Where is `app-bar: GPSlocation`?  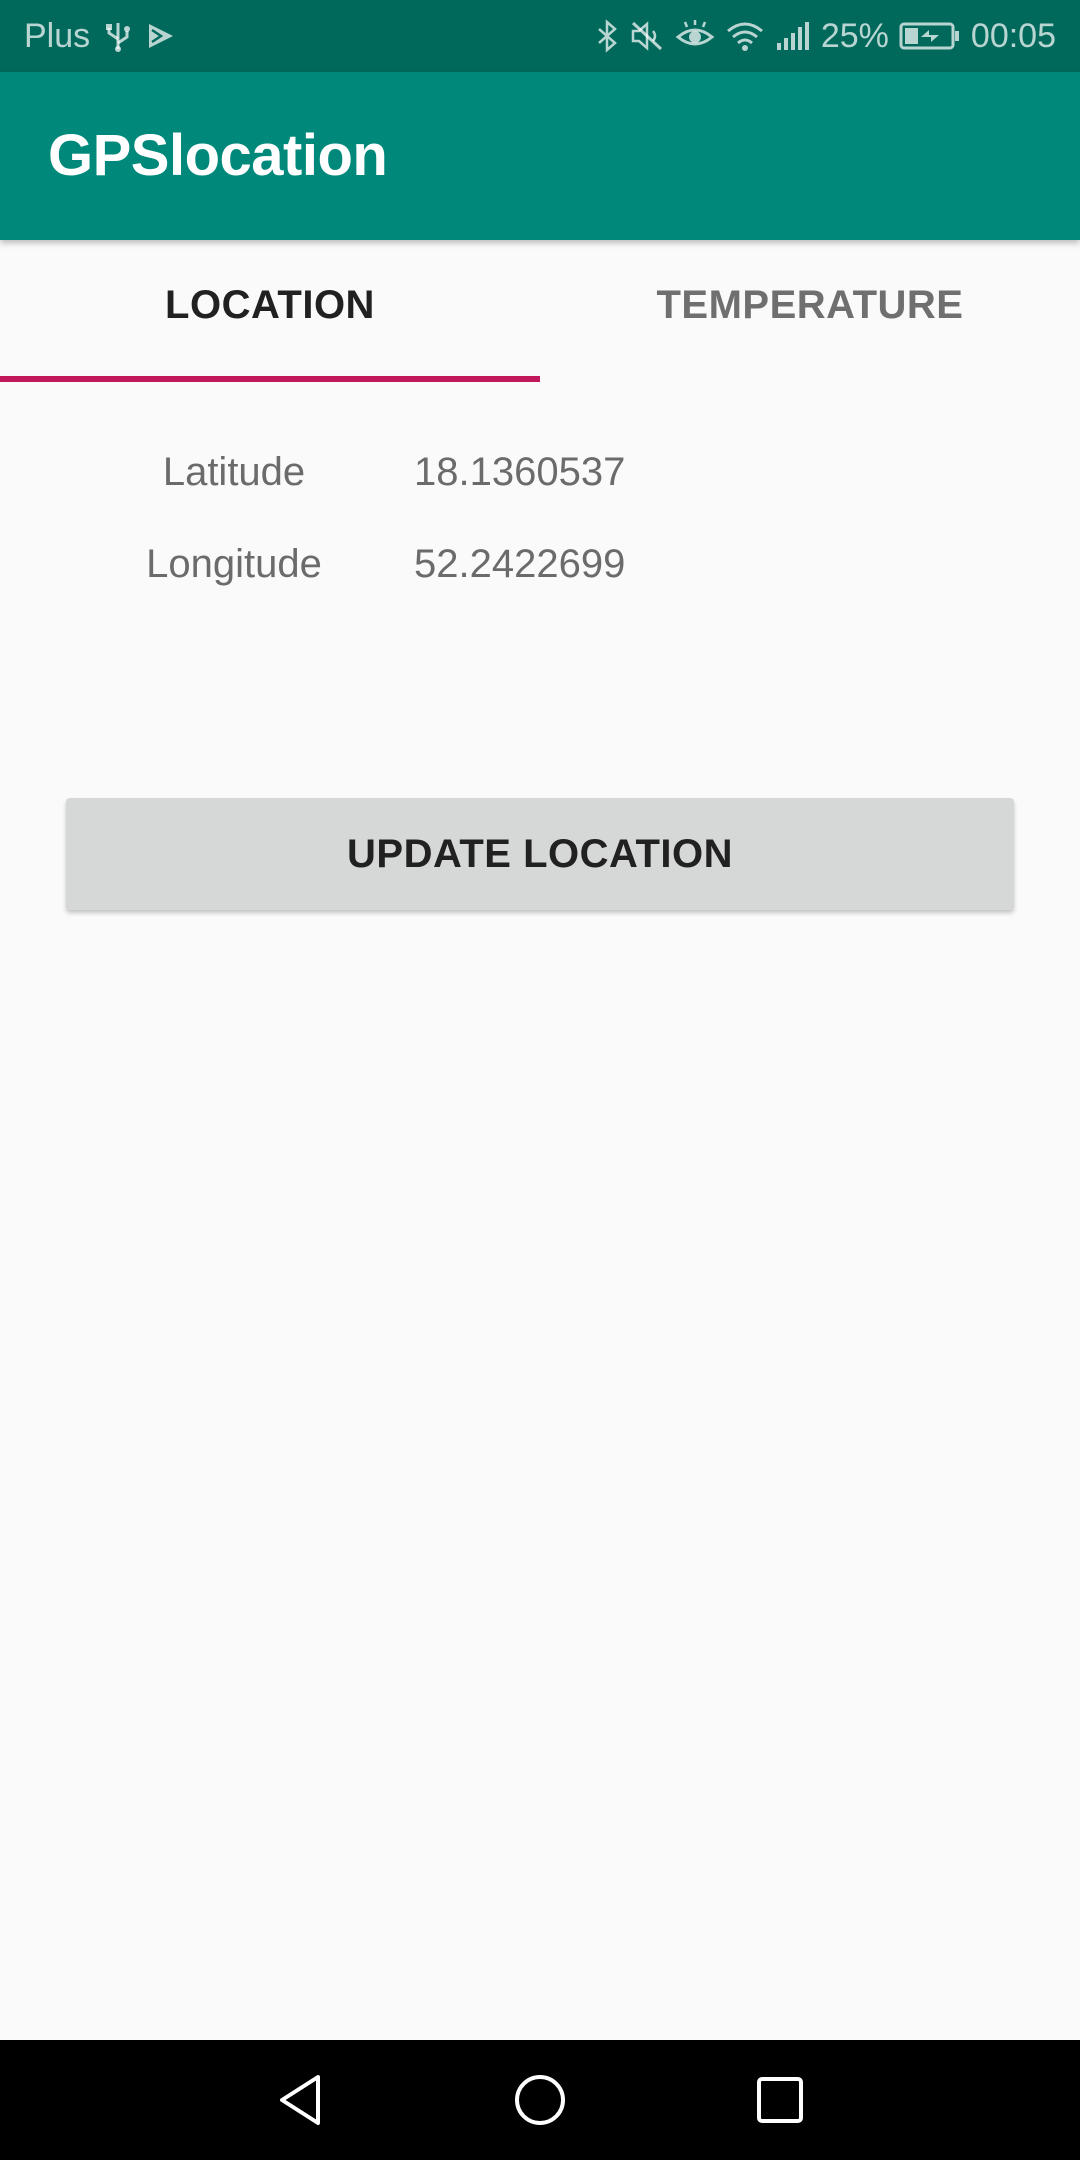
app-bar: GPSlocation is located at coordinates (540, 156).